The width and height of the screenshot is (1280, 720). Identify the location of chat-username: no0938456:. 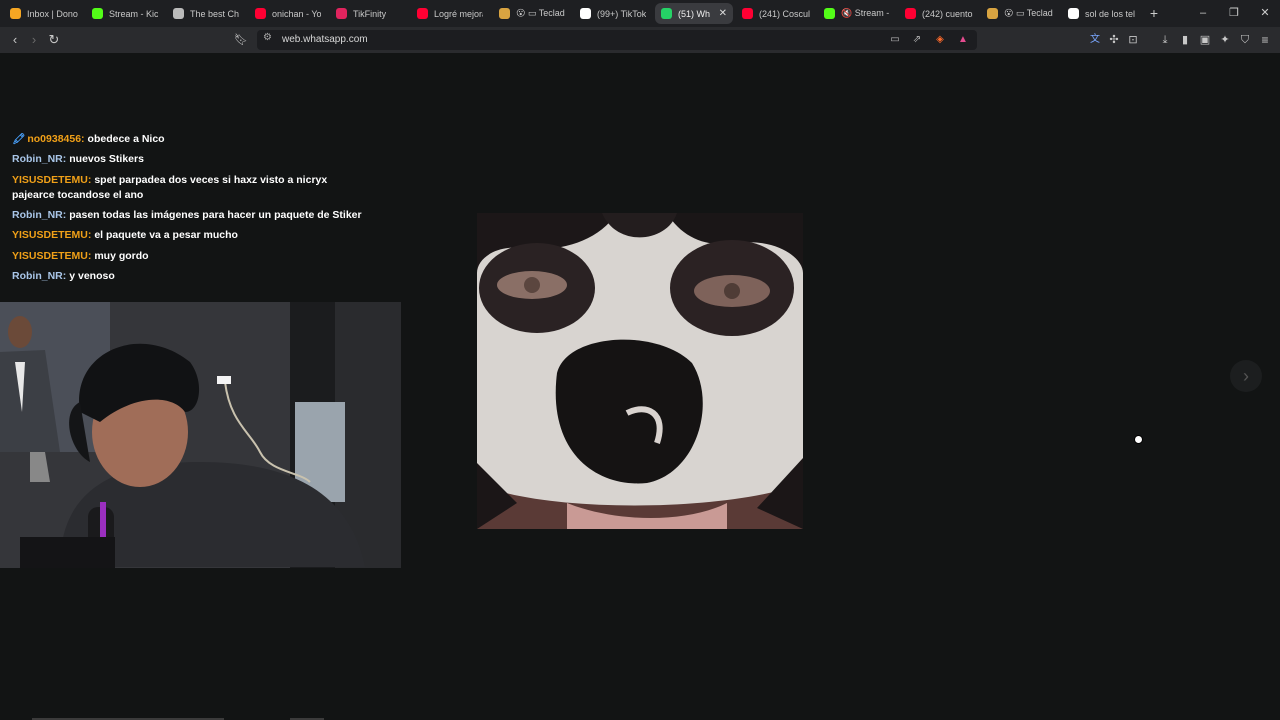
(56, 139).